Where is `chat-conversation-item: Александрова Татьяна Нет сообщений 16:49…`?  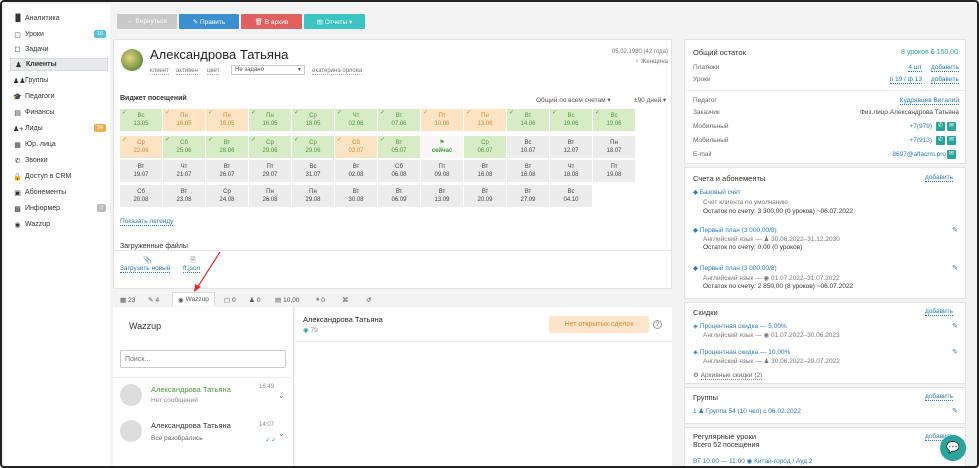
chat-conversation-item: Александрова Татьяна Нет сообщений 16:49… is located at coordinates (203, 397).